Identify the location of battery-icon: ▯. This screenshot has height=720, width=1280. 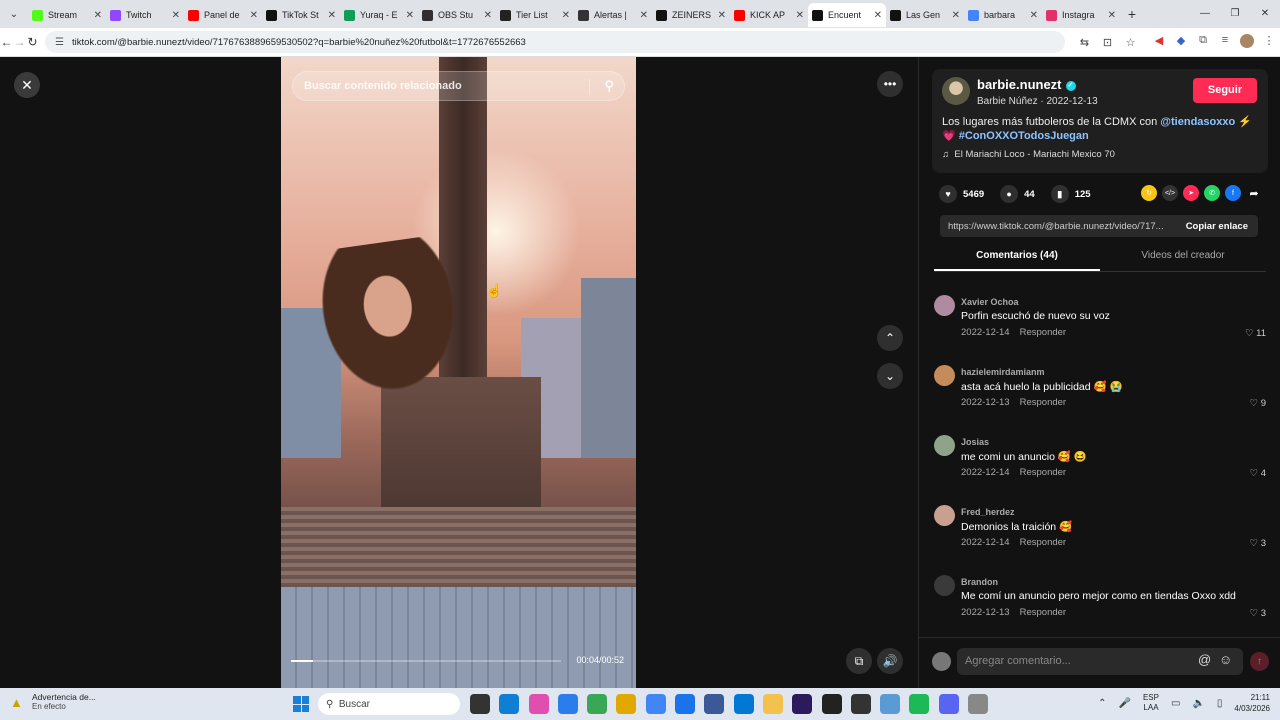
(1220, 703).